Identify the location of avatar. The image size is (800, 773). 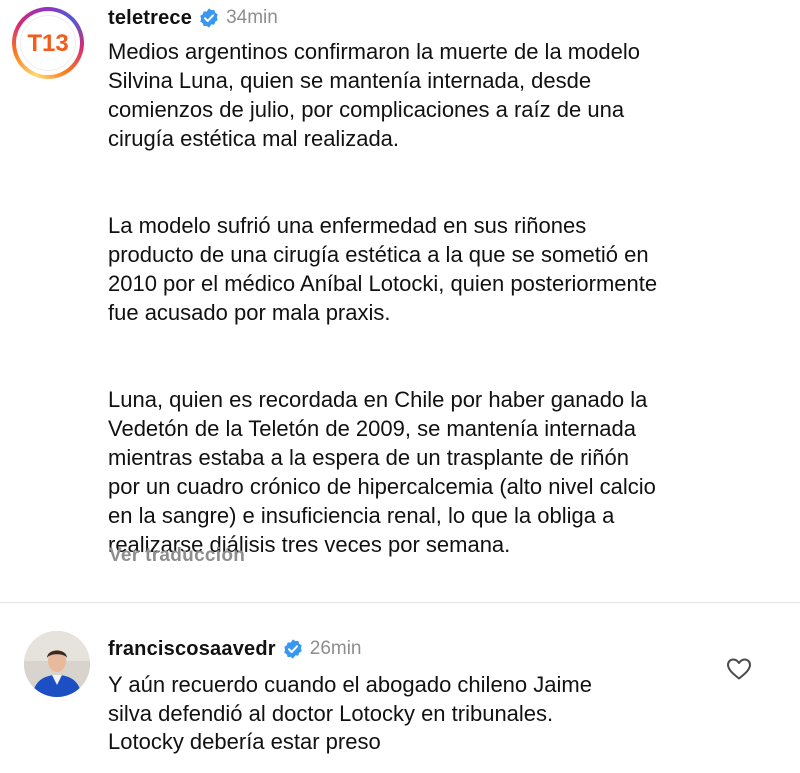
(57, 664).